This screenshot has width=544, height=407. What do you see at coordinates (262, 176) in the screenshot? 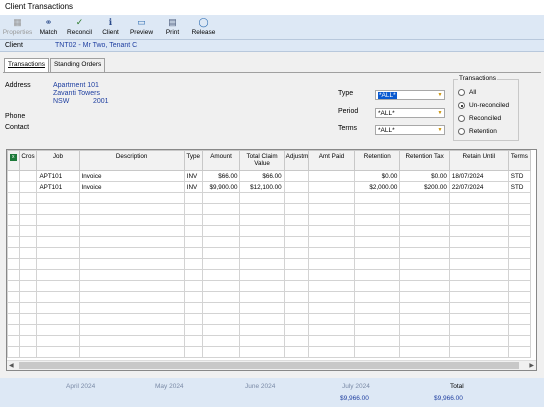
I see `table-cell: $66.00` at bounding box center [262, 176].